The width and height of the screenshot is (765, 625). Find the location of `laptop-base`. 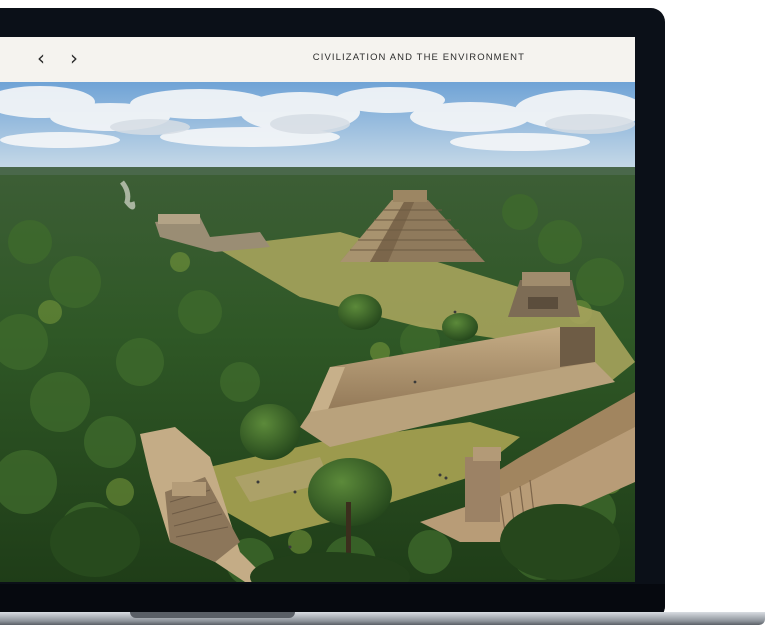

laptop-base is located at coordinates (382, 618).